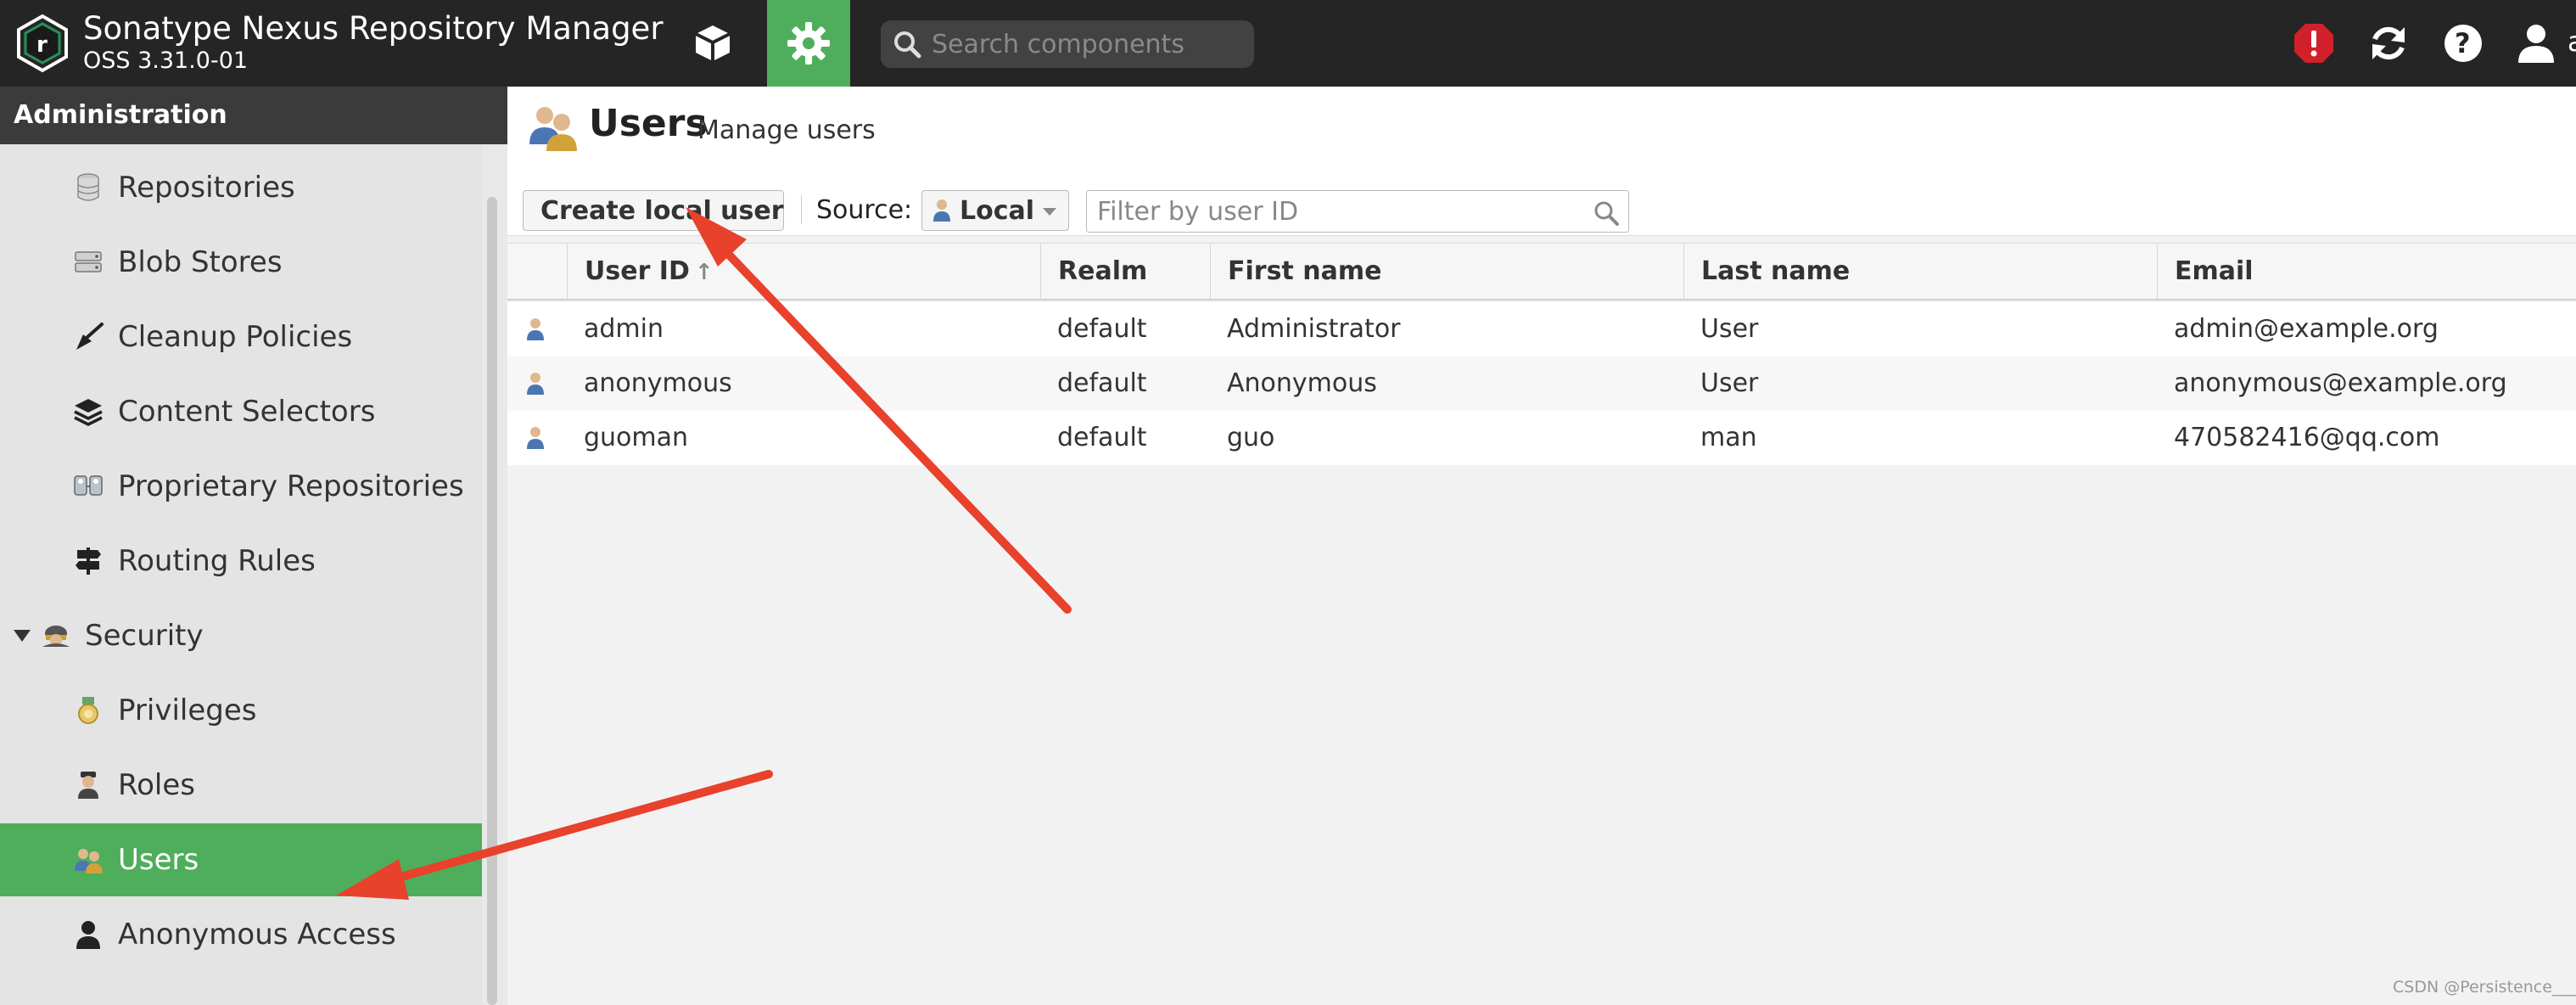 This screenshot has height=1005, width=2576. Describe the element at coordinates (88, 860) in the screenshot. I see `users-icon` at that location.